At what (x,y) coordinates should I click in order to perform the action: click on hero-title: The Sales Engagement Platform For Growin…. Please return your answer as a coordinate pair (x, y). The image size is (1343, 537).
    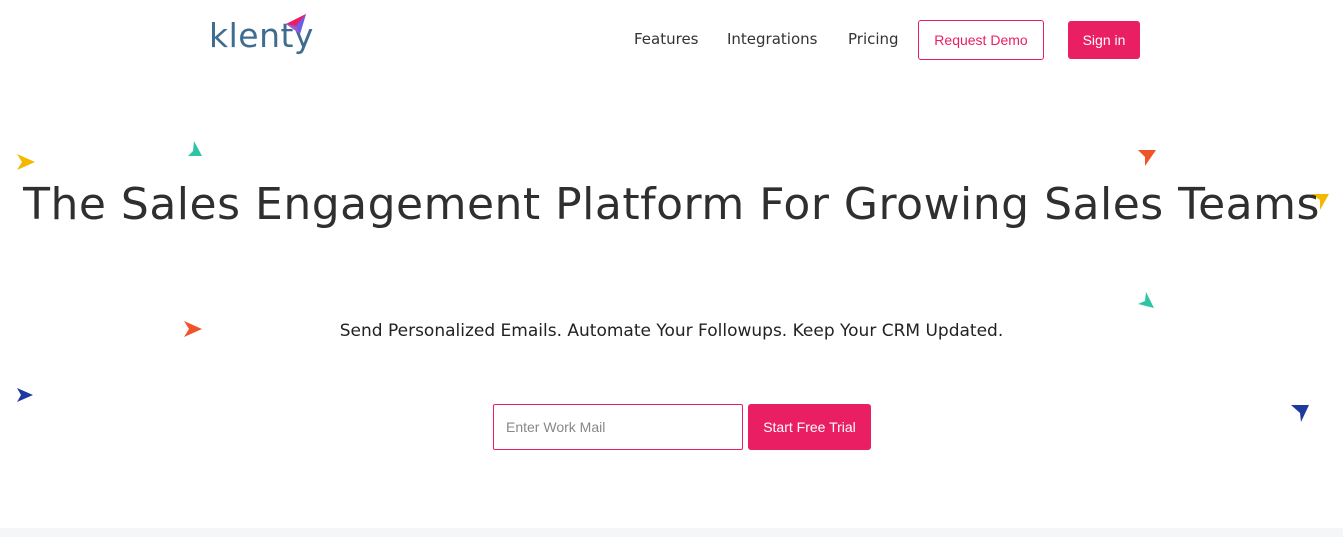
    Looking at the image, I should click on (671, 204).